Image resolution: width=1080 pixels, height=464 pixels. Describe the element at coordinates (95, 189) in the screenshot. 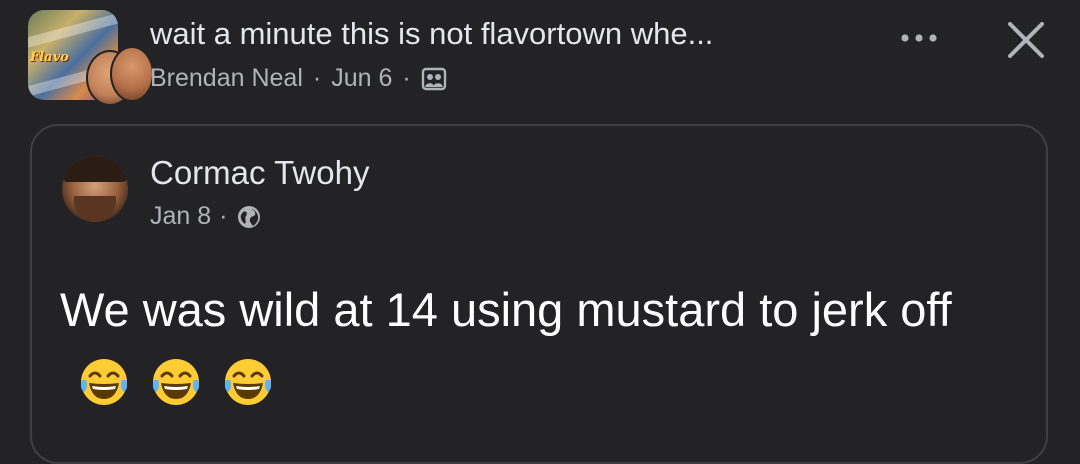

I see `author-avatar` at that location.